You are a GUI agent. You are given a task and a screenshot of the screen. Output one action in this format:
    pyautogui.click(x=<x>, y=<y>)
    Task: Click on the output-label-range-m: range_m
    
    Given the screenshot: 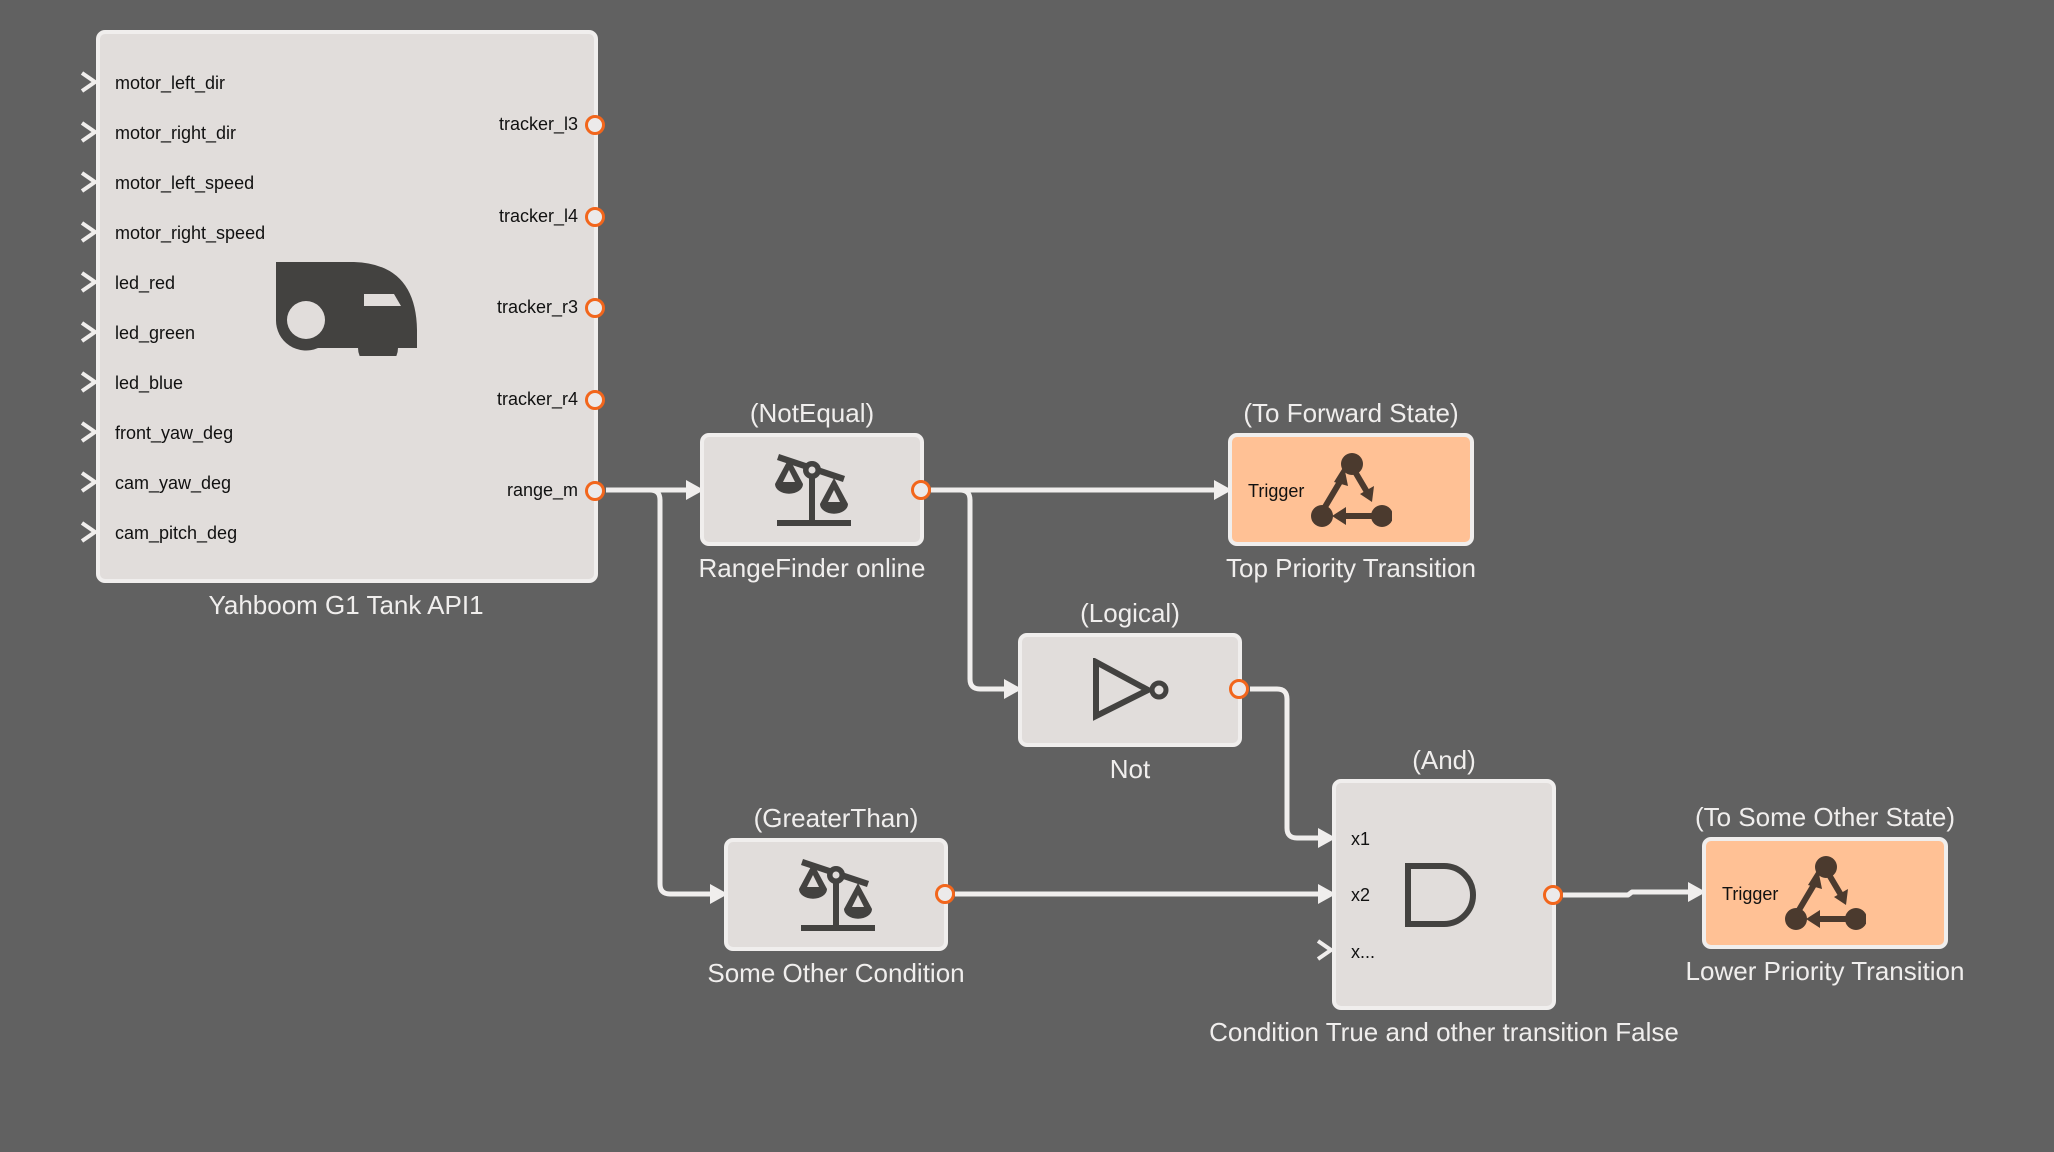 What is the action you would take?
    pyautogui.click(x=542, y=490)
    